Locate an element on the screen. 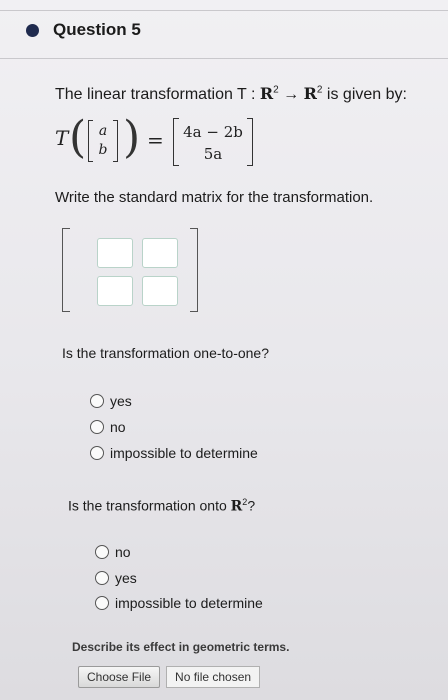  question-status-dot is located at coordinates (32, 30).